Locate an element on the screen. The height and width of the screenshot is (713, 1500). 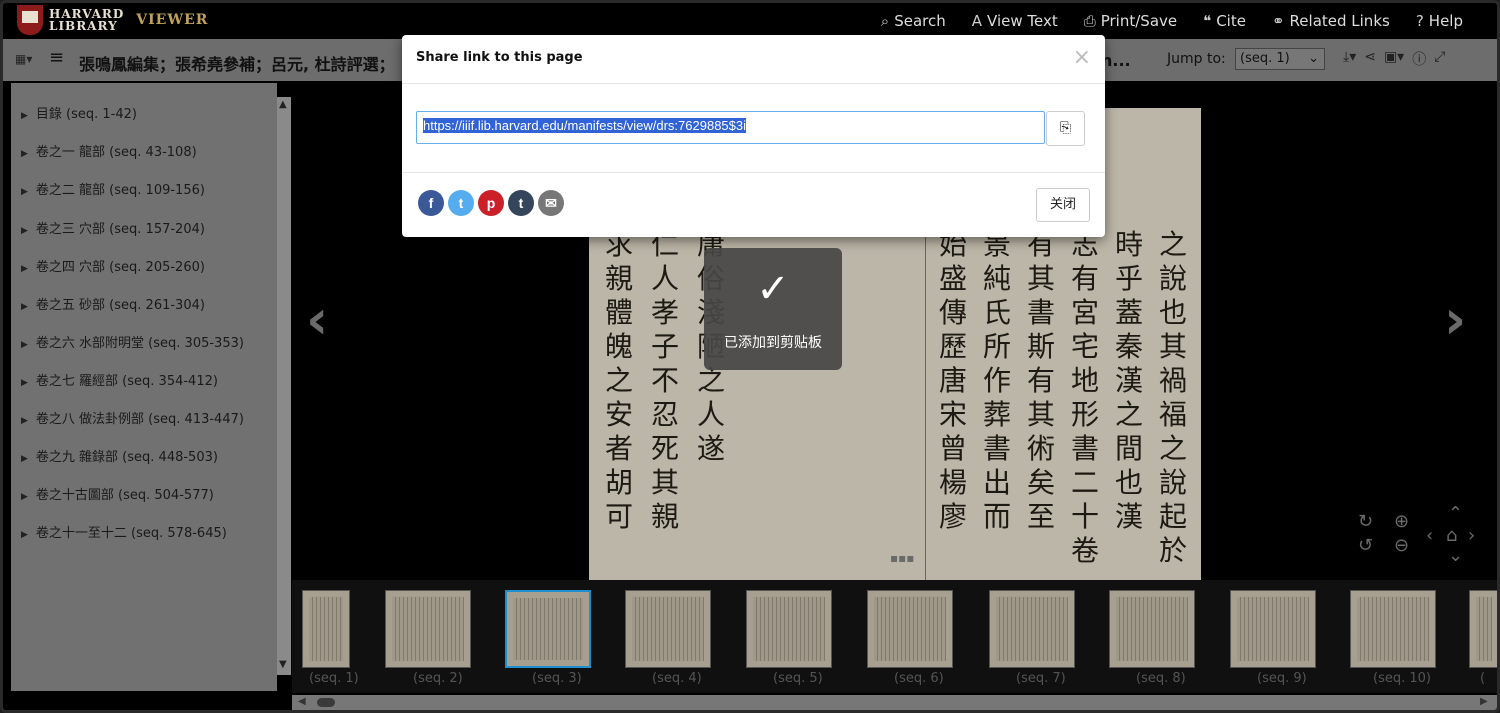
toc-item: ▶ 卷之十古圖部 (seq. 504-577) is located at coordinates (117, 493).